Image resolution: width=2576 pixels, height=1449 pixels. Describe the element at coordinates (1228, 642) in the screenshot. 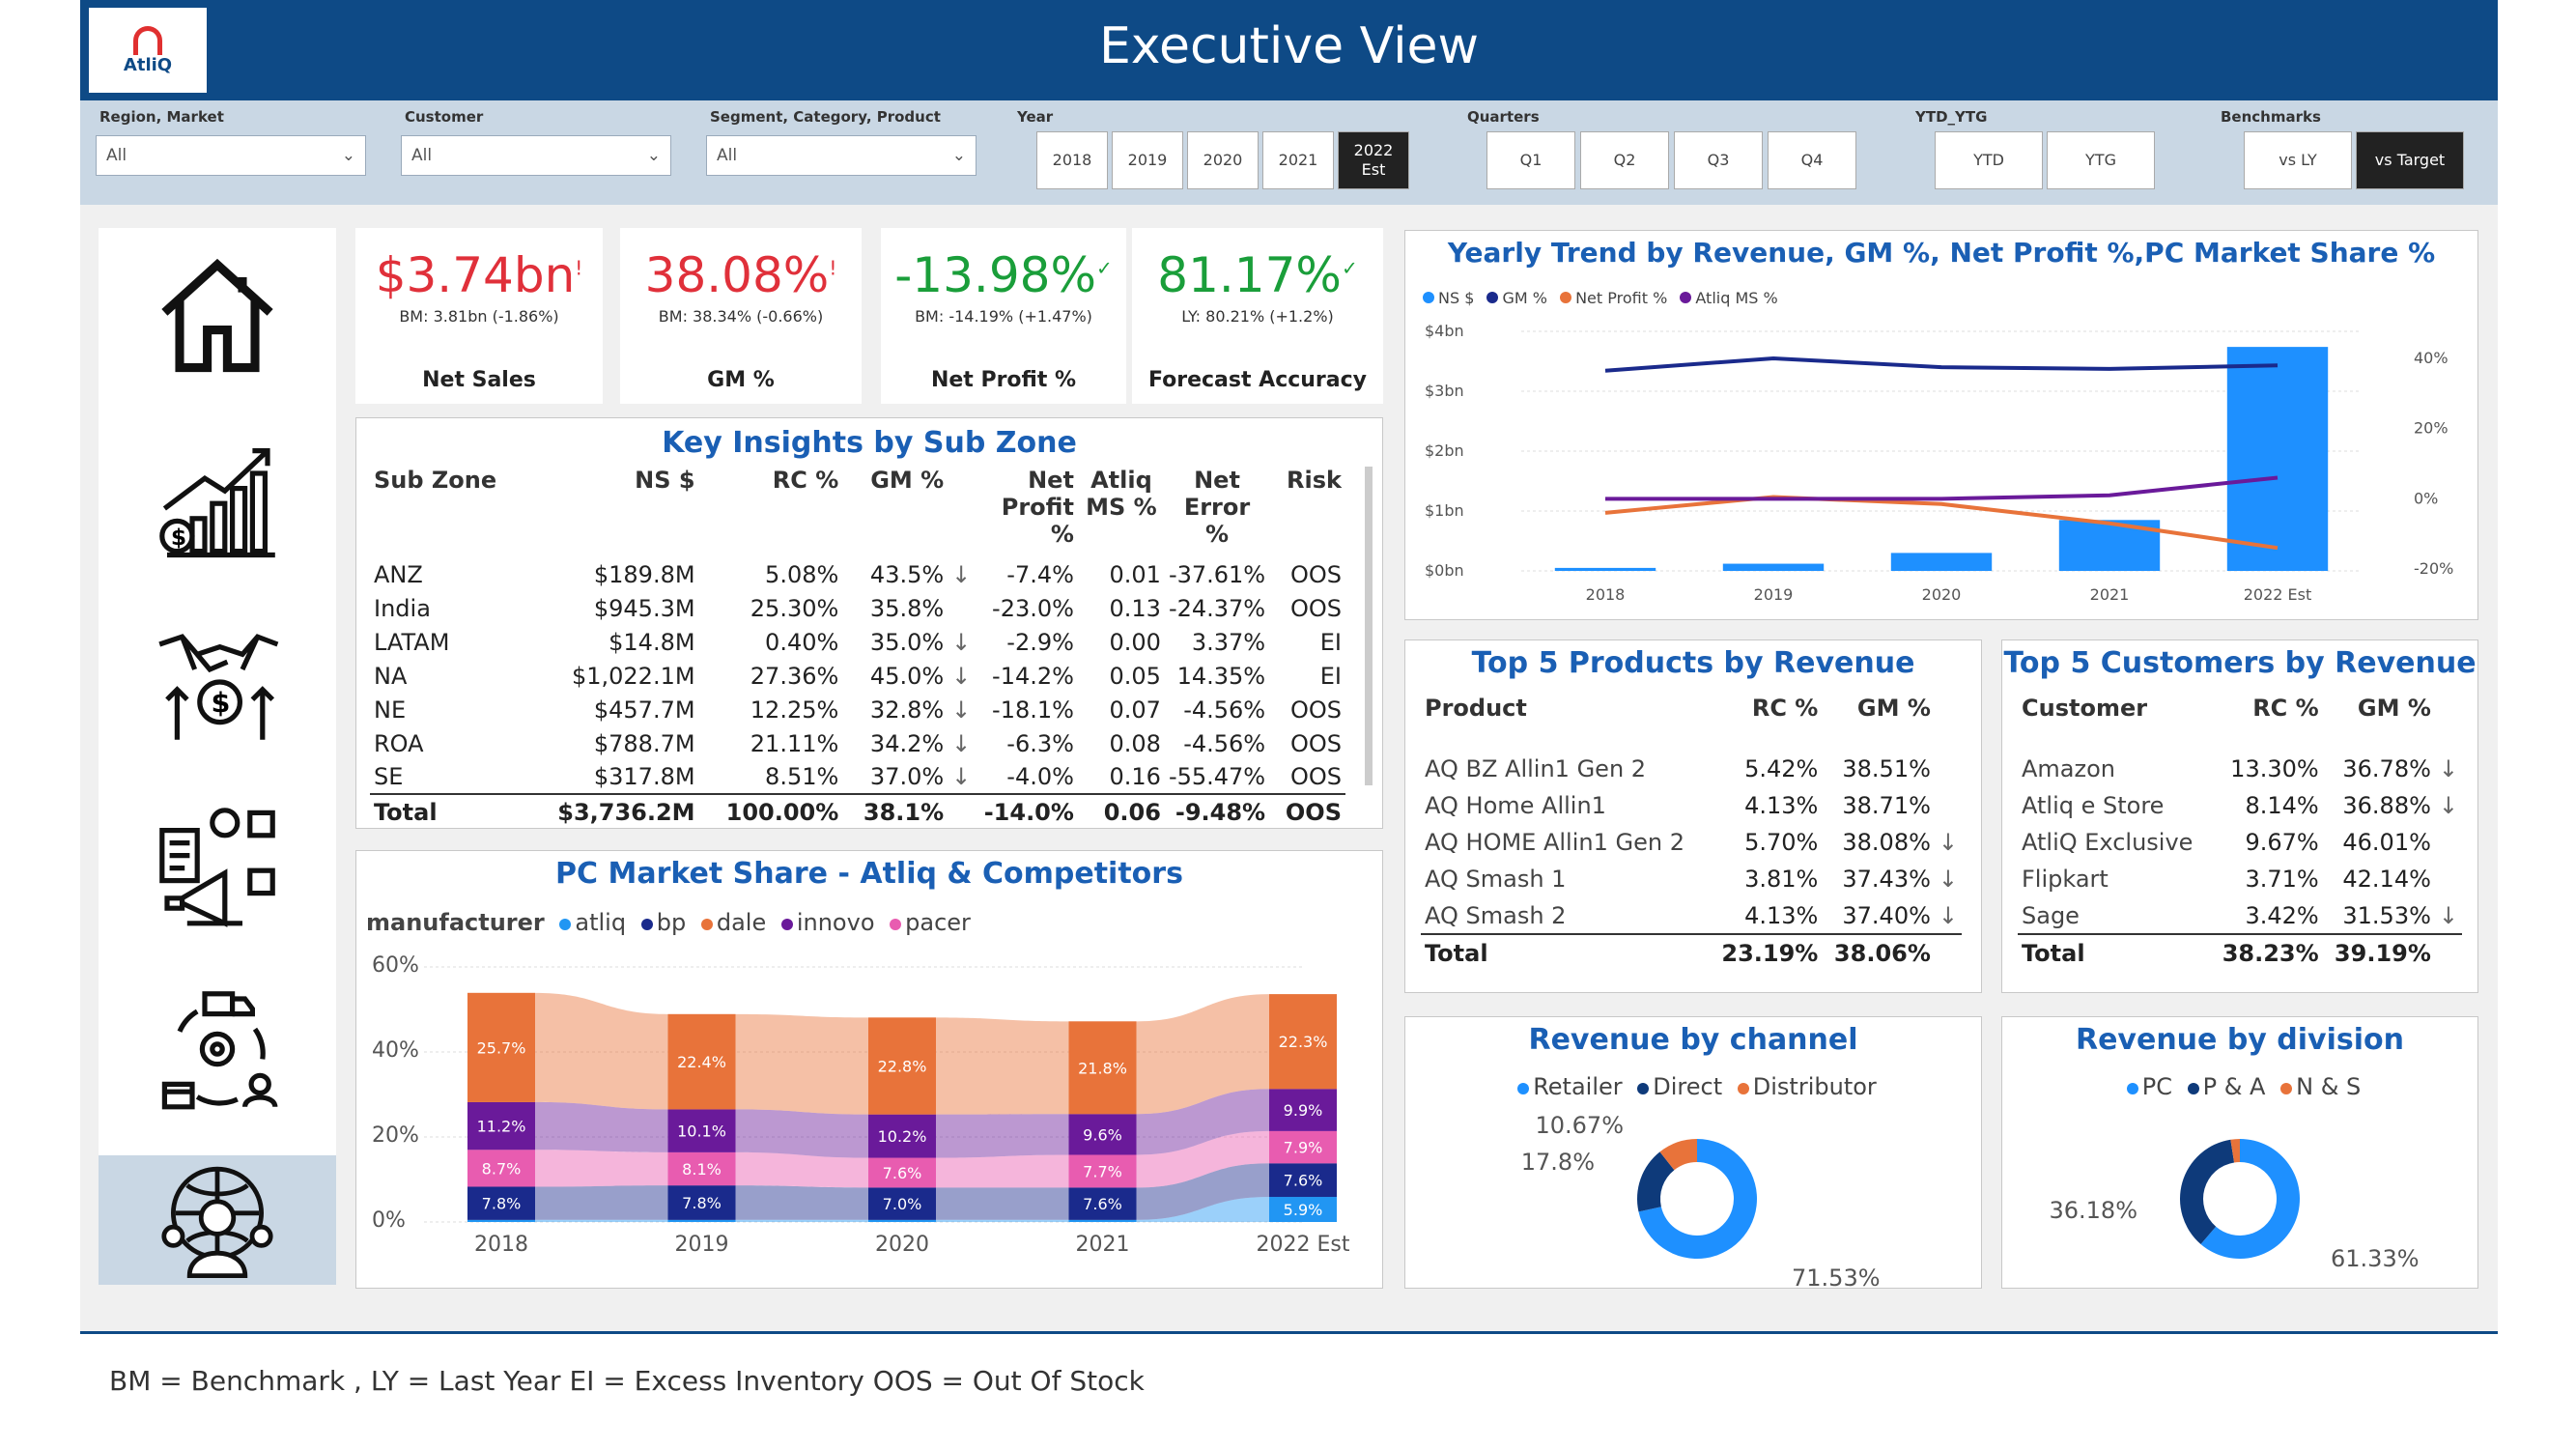

I see `cell: 3.37%` at that location.